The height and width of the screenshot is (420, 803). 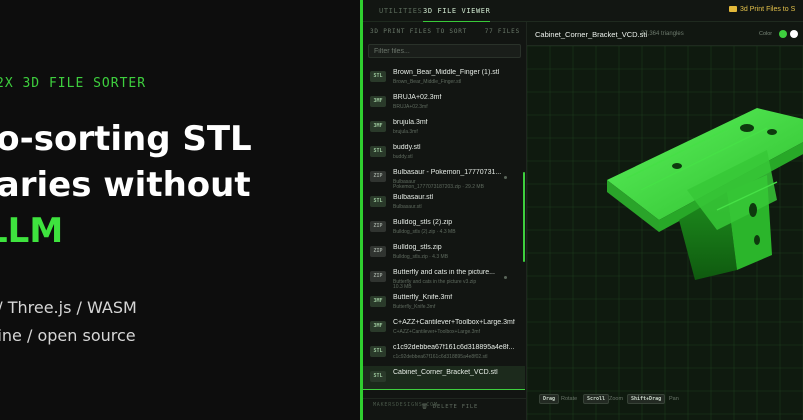 I want to click on file-subtitle: c1c92debbea67f161c6d318895a4e8f02.stl, so click(x=440, y=357).